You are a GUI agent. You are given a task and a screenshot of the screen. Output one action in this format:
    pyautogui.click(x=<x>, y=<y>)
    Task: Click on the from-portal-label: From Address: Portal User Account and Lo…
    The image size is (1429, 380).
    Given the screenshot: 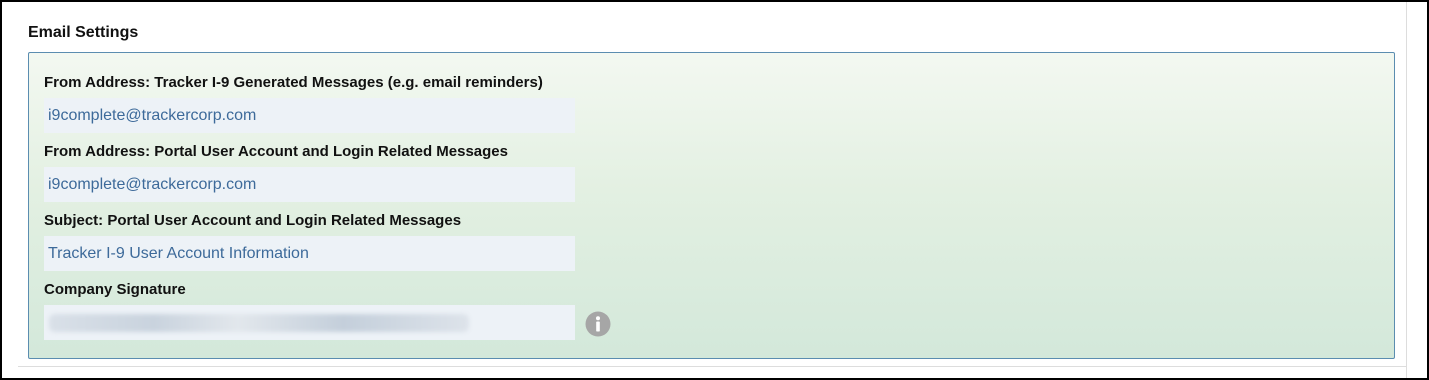 What is the action you would take?
    pyautogui.click(x=276, y=151)
    